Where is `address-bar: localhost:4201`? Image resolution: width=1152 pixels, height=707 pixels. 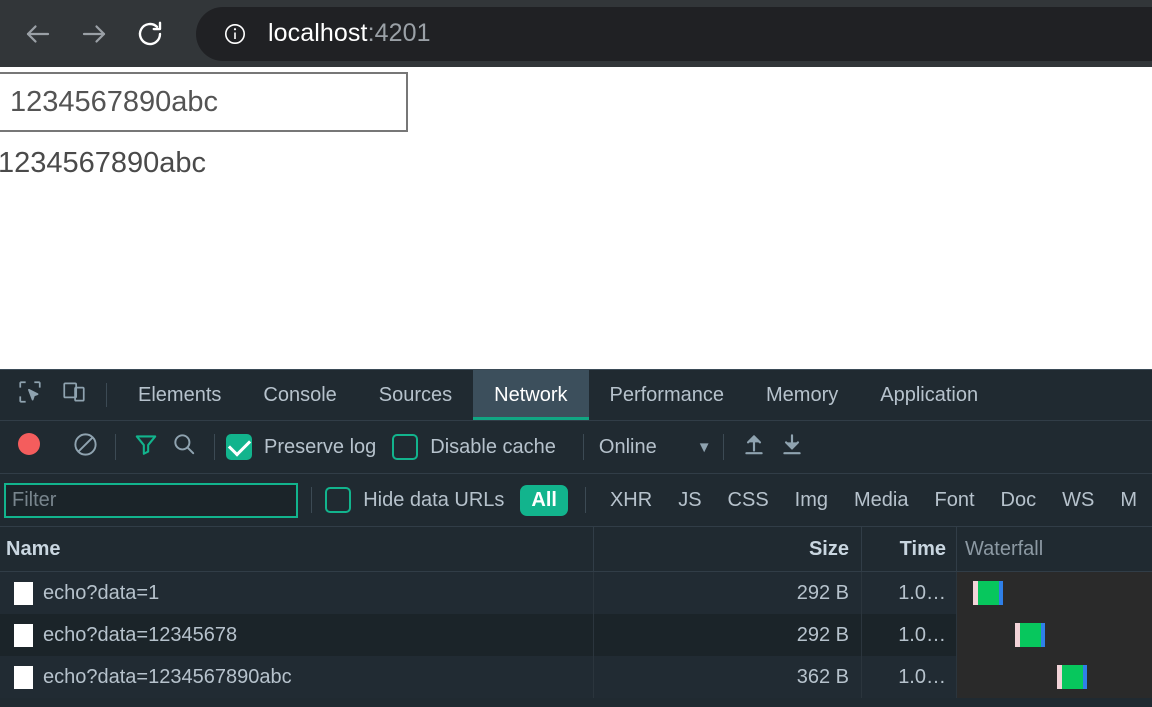 address-bar: localhost:4201 is located at coordinates (674, 33).